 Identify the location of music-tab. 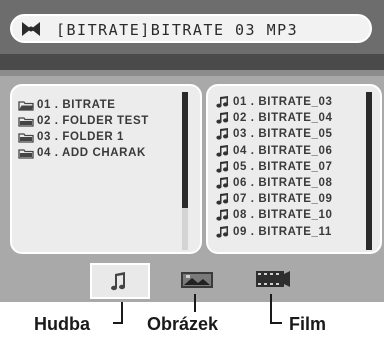
(120, 281).